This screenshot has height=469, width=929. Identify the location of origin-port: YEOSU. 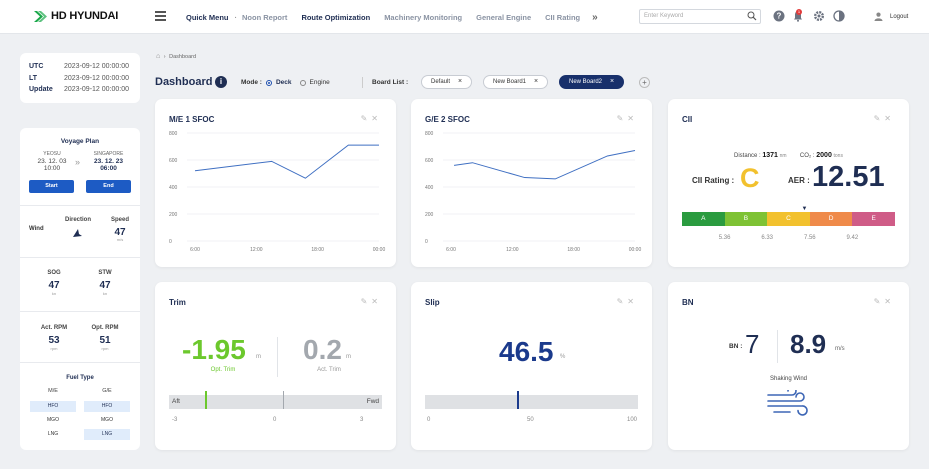
(52, 154).